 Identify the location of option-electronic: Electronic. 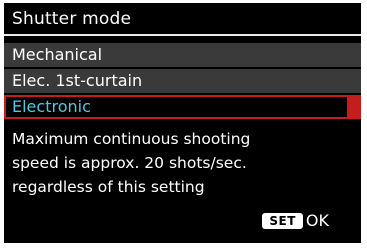
(182, 107).